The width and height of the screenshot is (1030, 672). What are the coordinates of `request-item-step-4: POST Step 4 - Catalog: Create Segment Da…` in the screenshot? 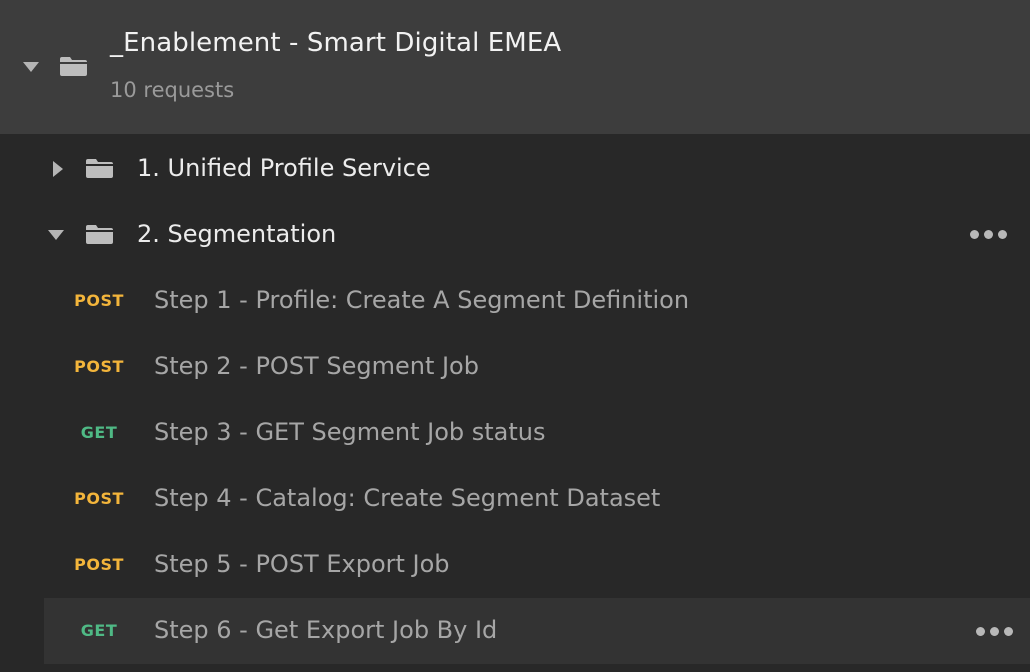 It's located at (537, 499).